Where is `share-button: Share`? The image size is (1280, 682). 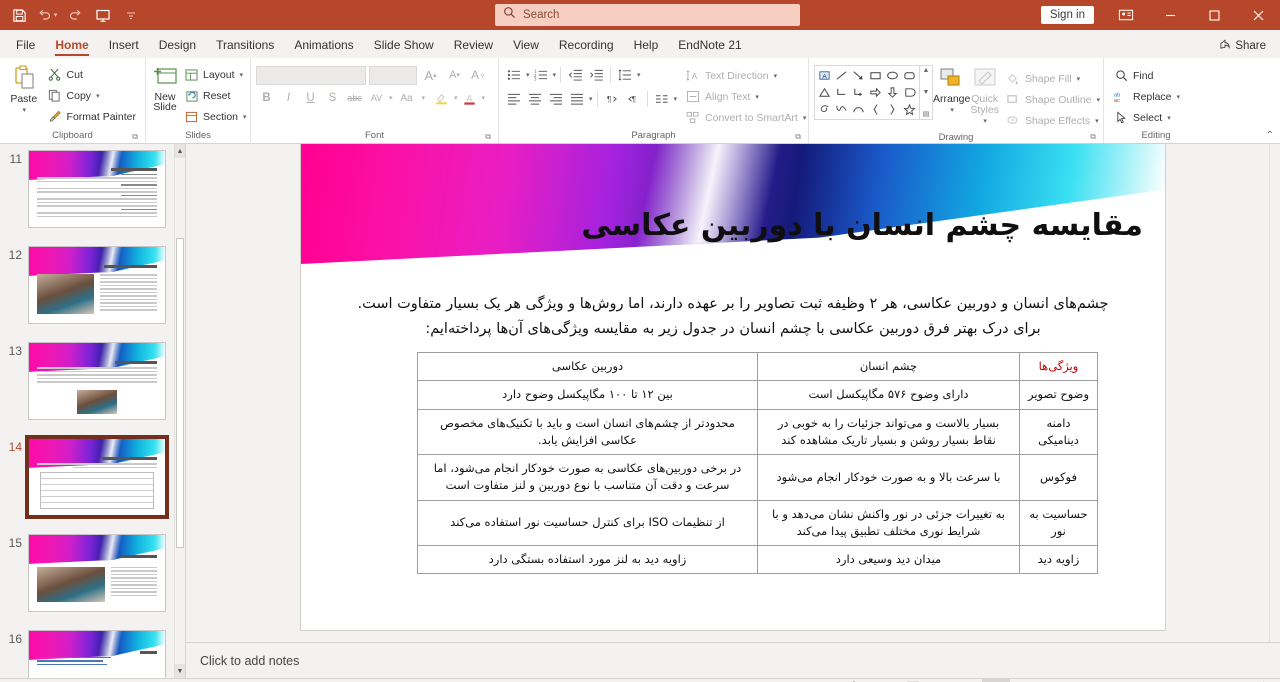
share-button: Share is located at coordinates (1242, 45).